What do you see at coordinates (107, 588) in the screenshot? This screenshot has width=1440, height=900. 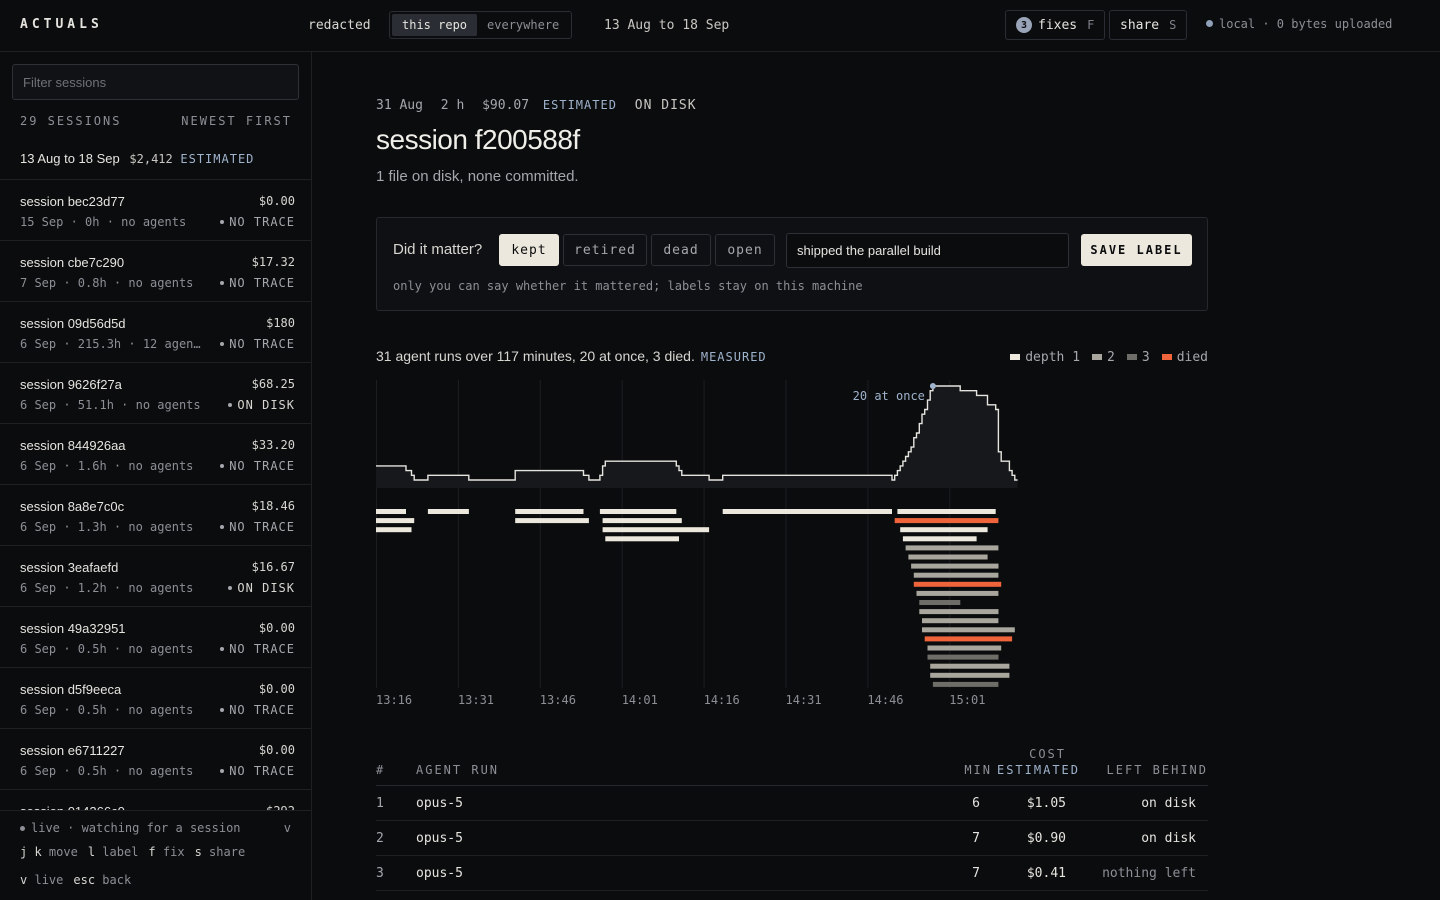 I see `session-meta: 6 Sep · 1.2h · no agents` at bounding box center [107, 588].